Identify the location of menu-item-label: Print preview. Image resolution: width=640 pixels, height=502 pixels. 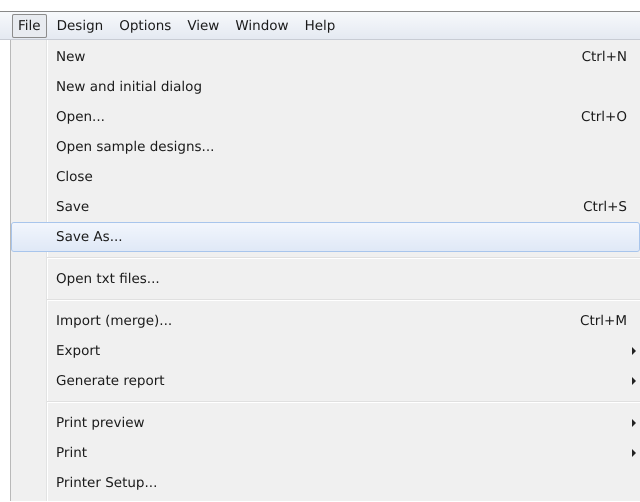
(101, 423).